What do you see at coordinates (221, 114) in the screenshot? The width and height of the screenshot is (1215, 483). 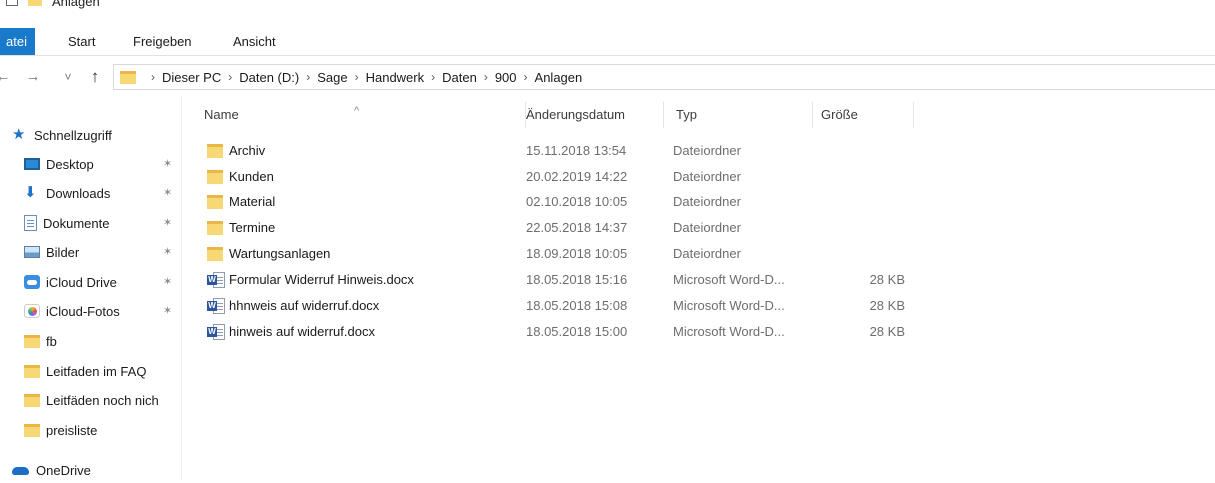 I see `column-header-label: Name` at bounding box center [221, 114].